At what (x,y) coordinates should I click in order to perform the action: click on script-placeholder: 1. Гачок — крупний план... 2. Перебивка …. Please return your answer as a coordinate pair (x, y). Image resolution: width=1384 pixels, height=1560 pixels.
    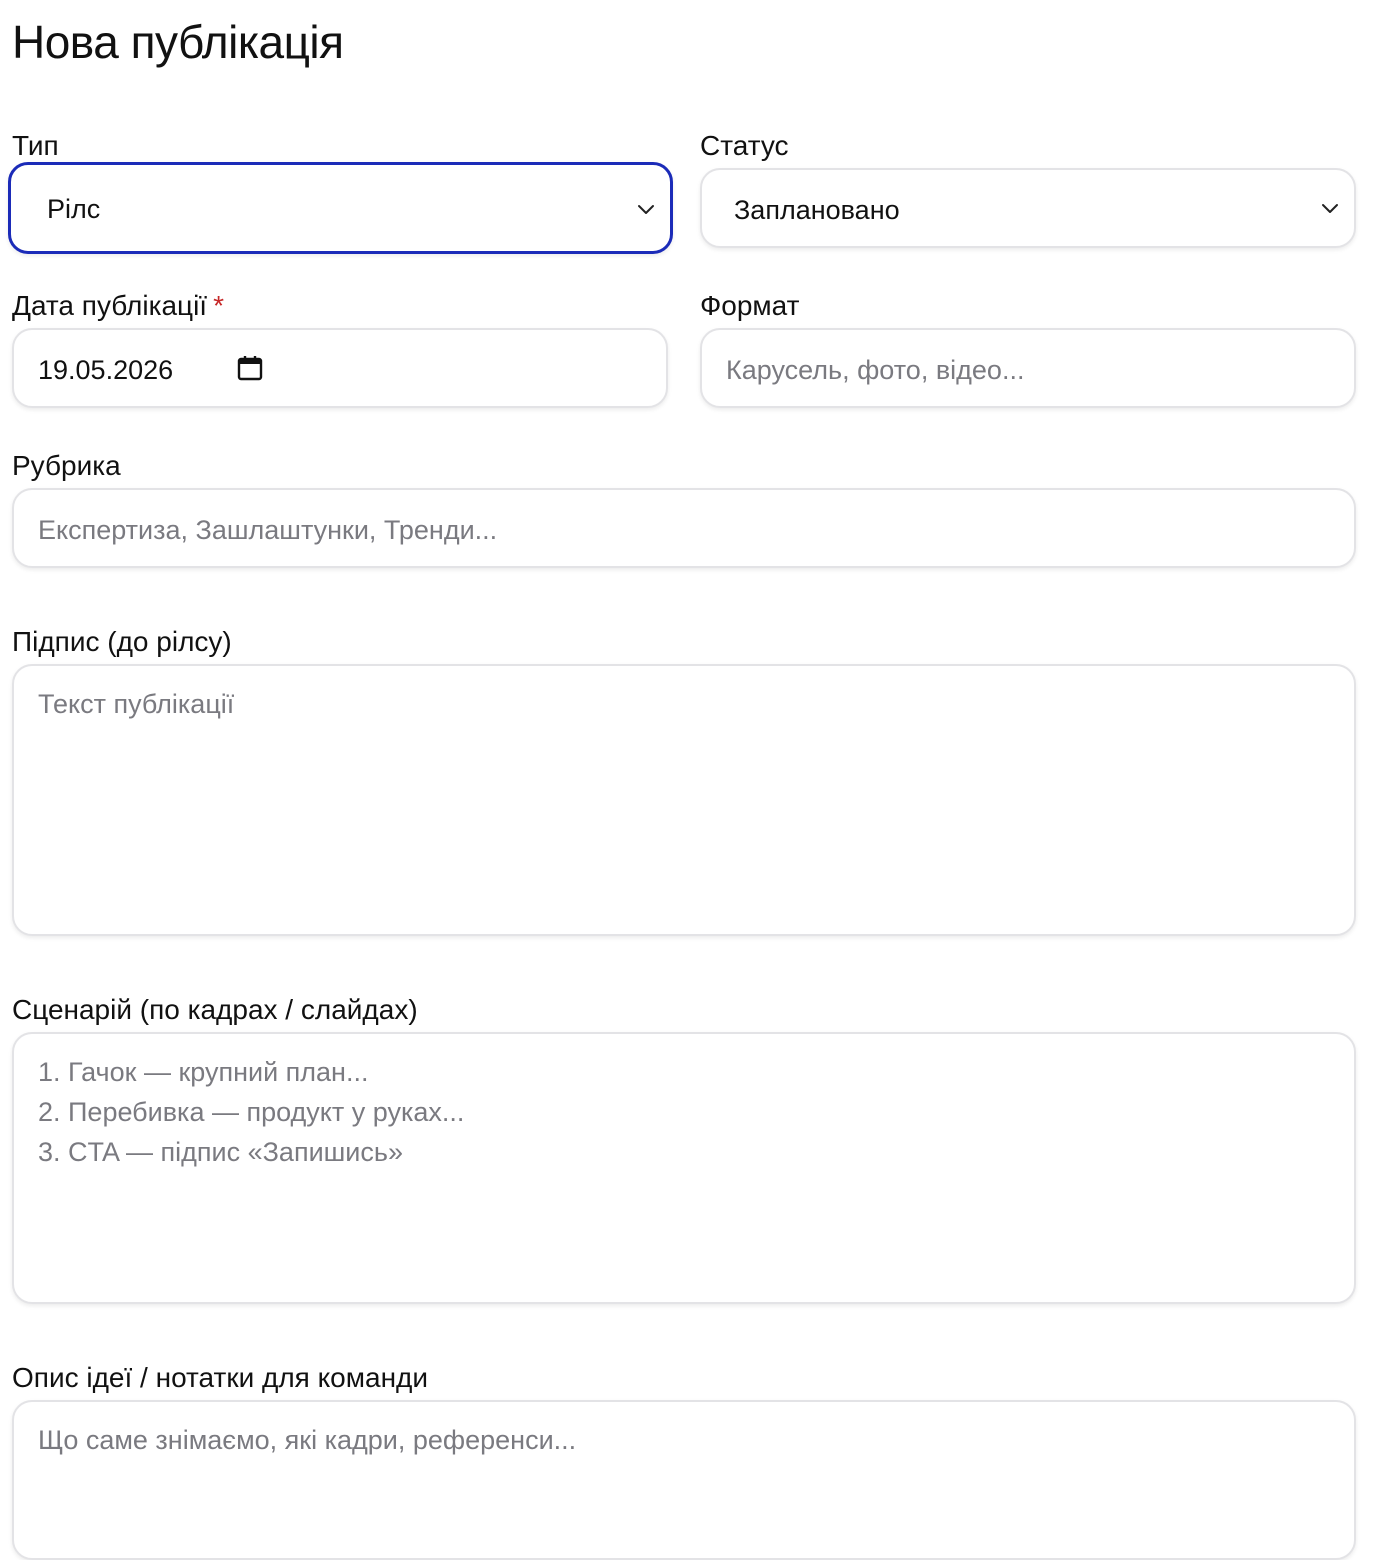
    Looking at the image, I should click on (251, 1112).